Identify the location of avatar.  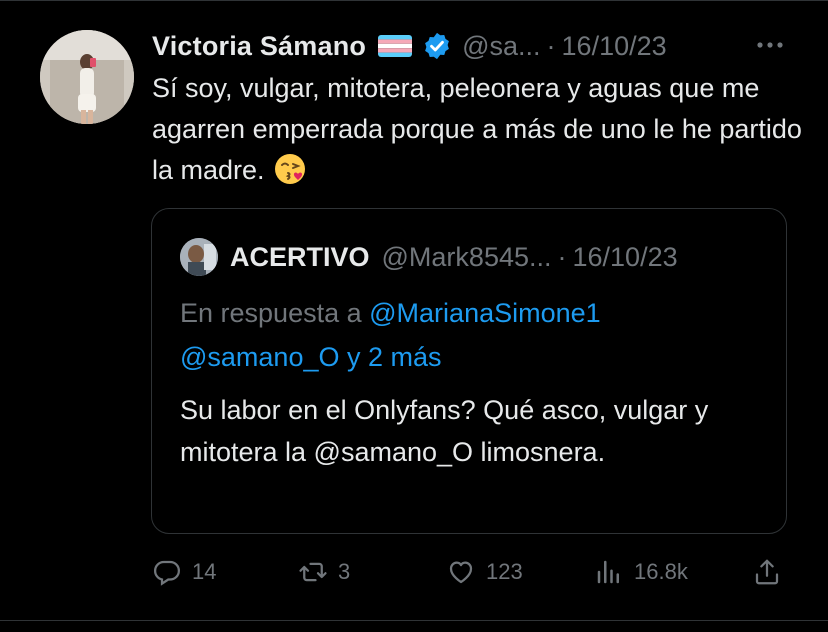
(87, 77).